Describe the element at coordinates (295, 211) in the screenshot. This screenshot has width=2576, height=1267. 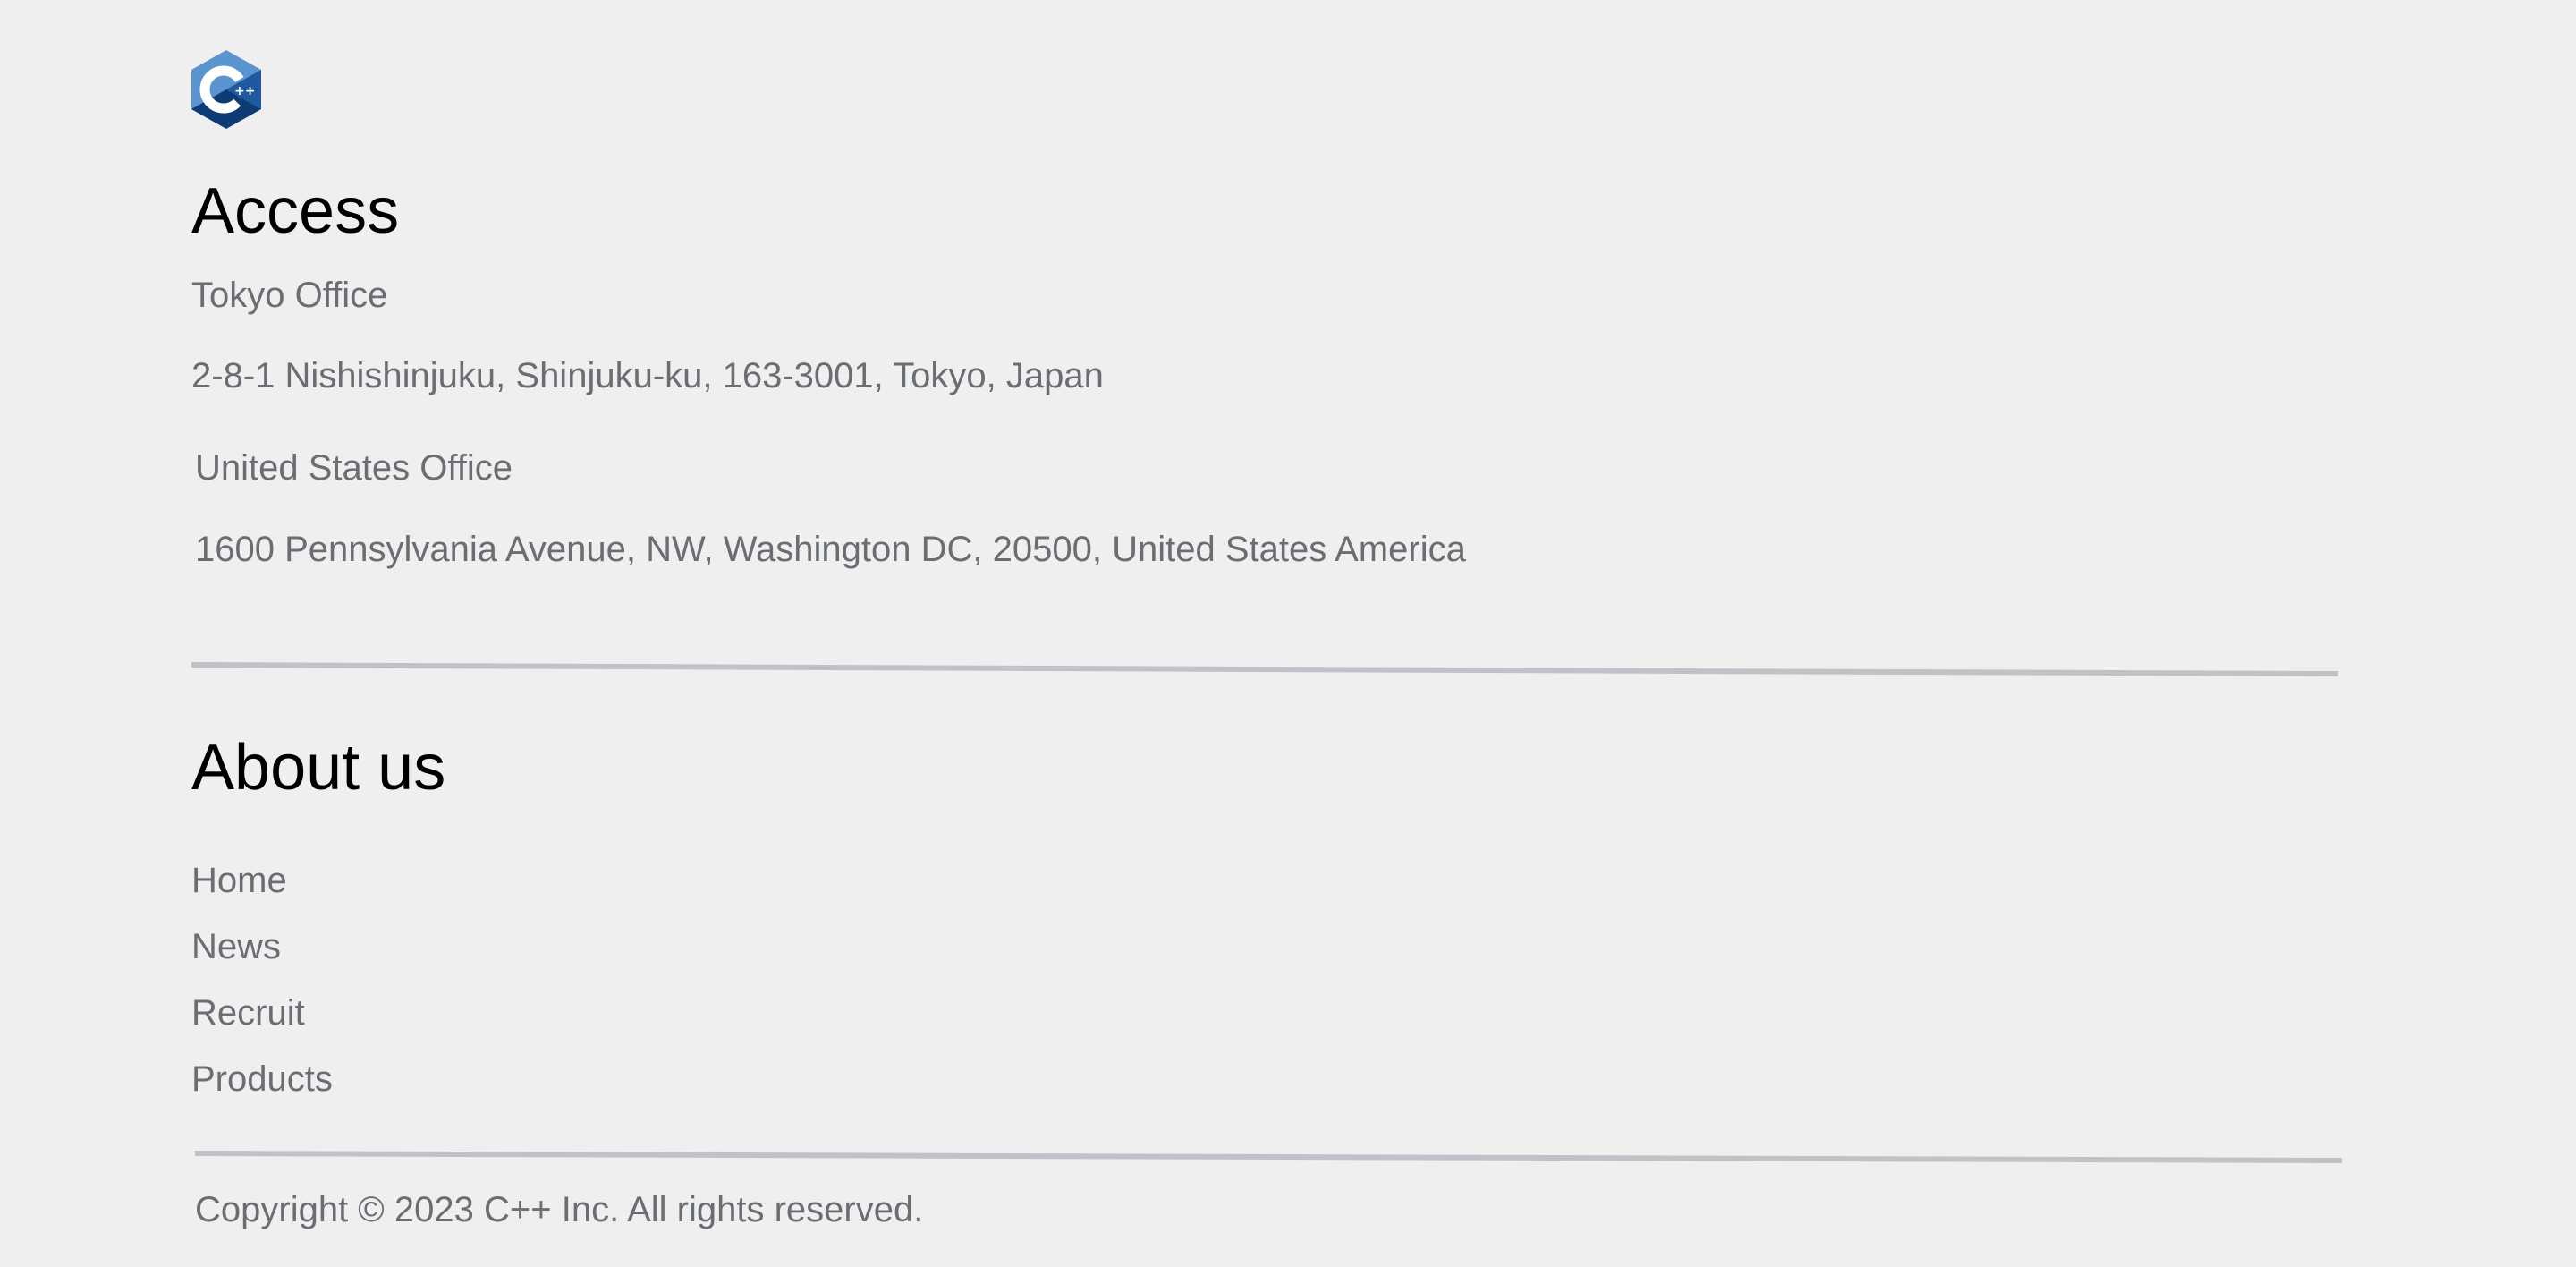
I see `access-heading: Access` at that location.